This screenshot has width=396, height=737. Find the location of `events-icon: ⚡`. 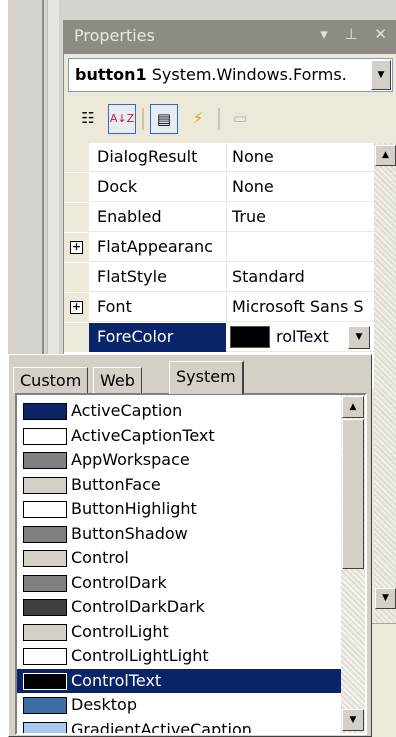

events-icon: ⚡ is located at coordinates (198, 119).